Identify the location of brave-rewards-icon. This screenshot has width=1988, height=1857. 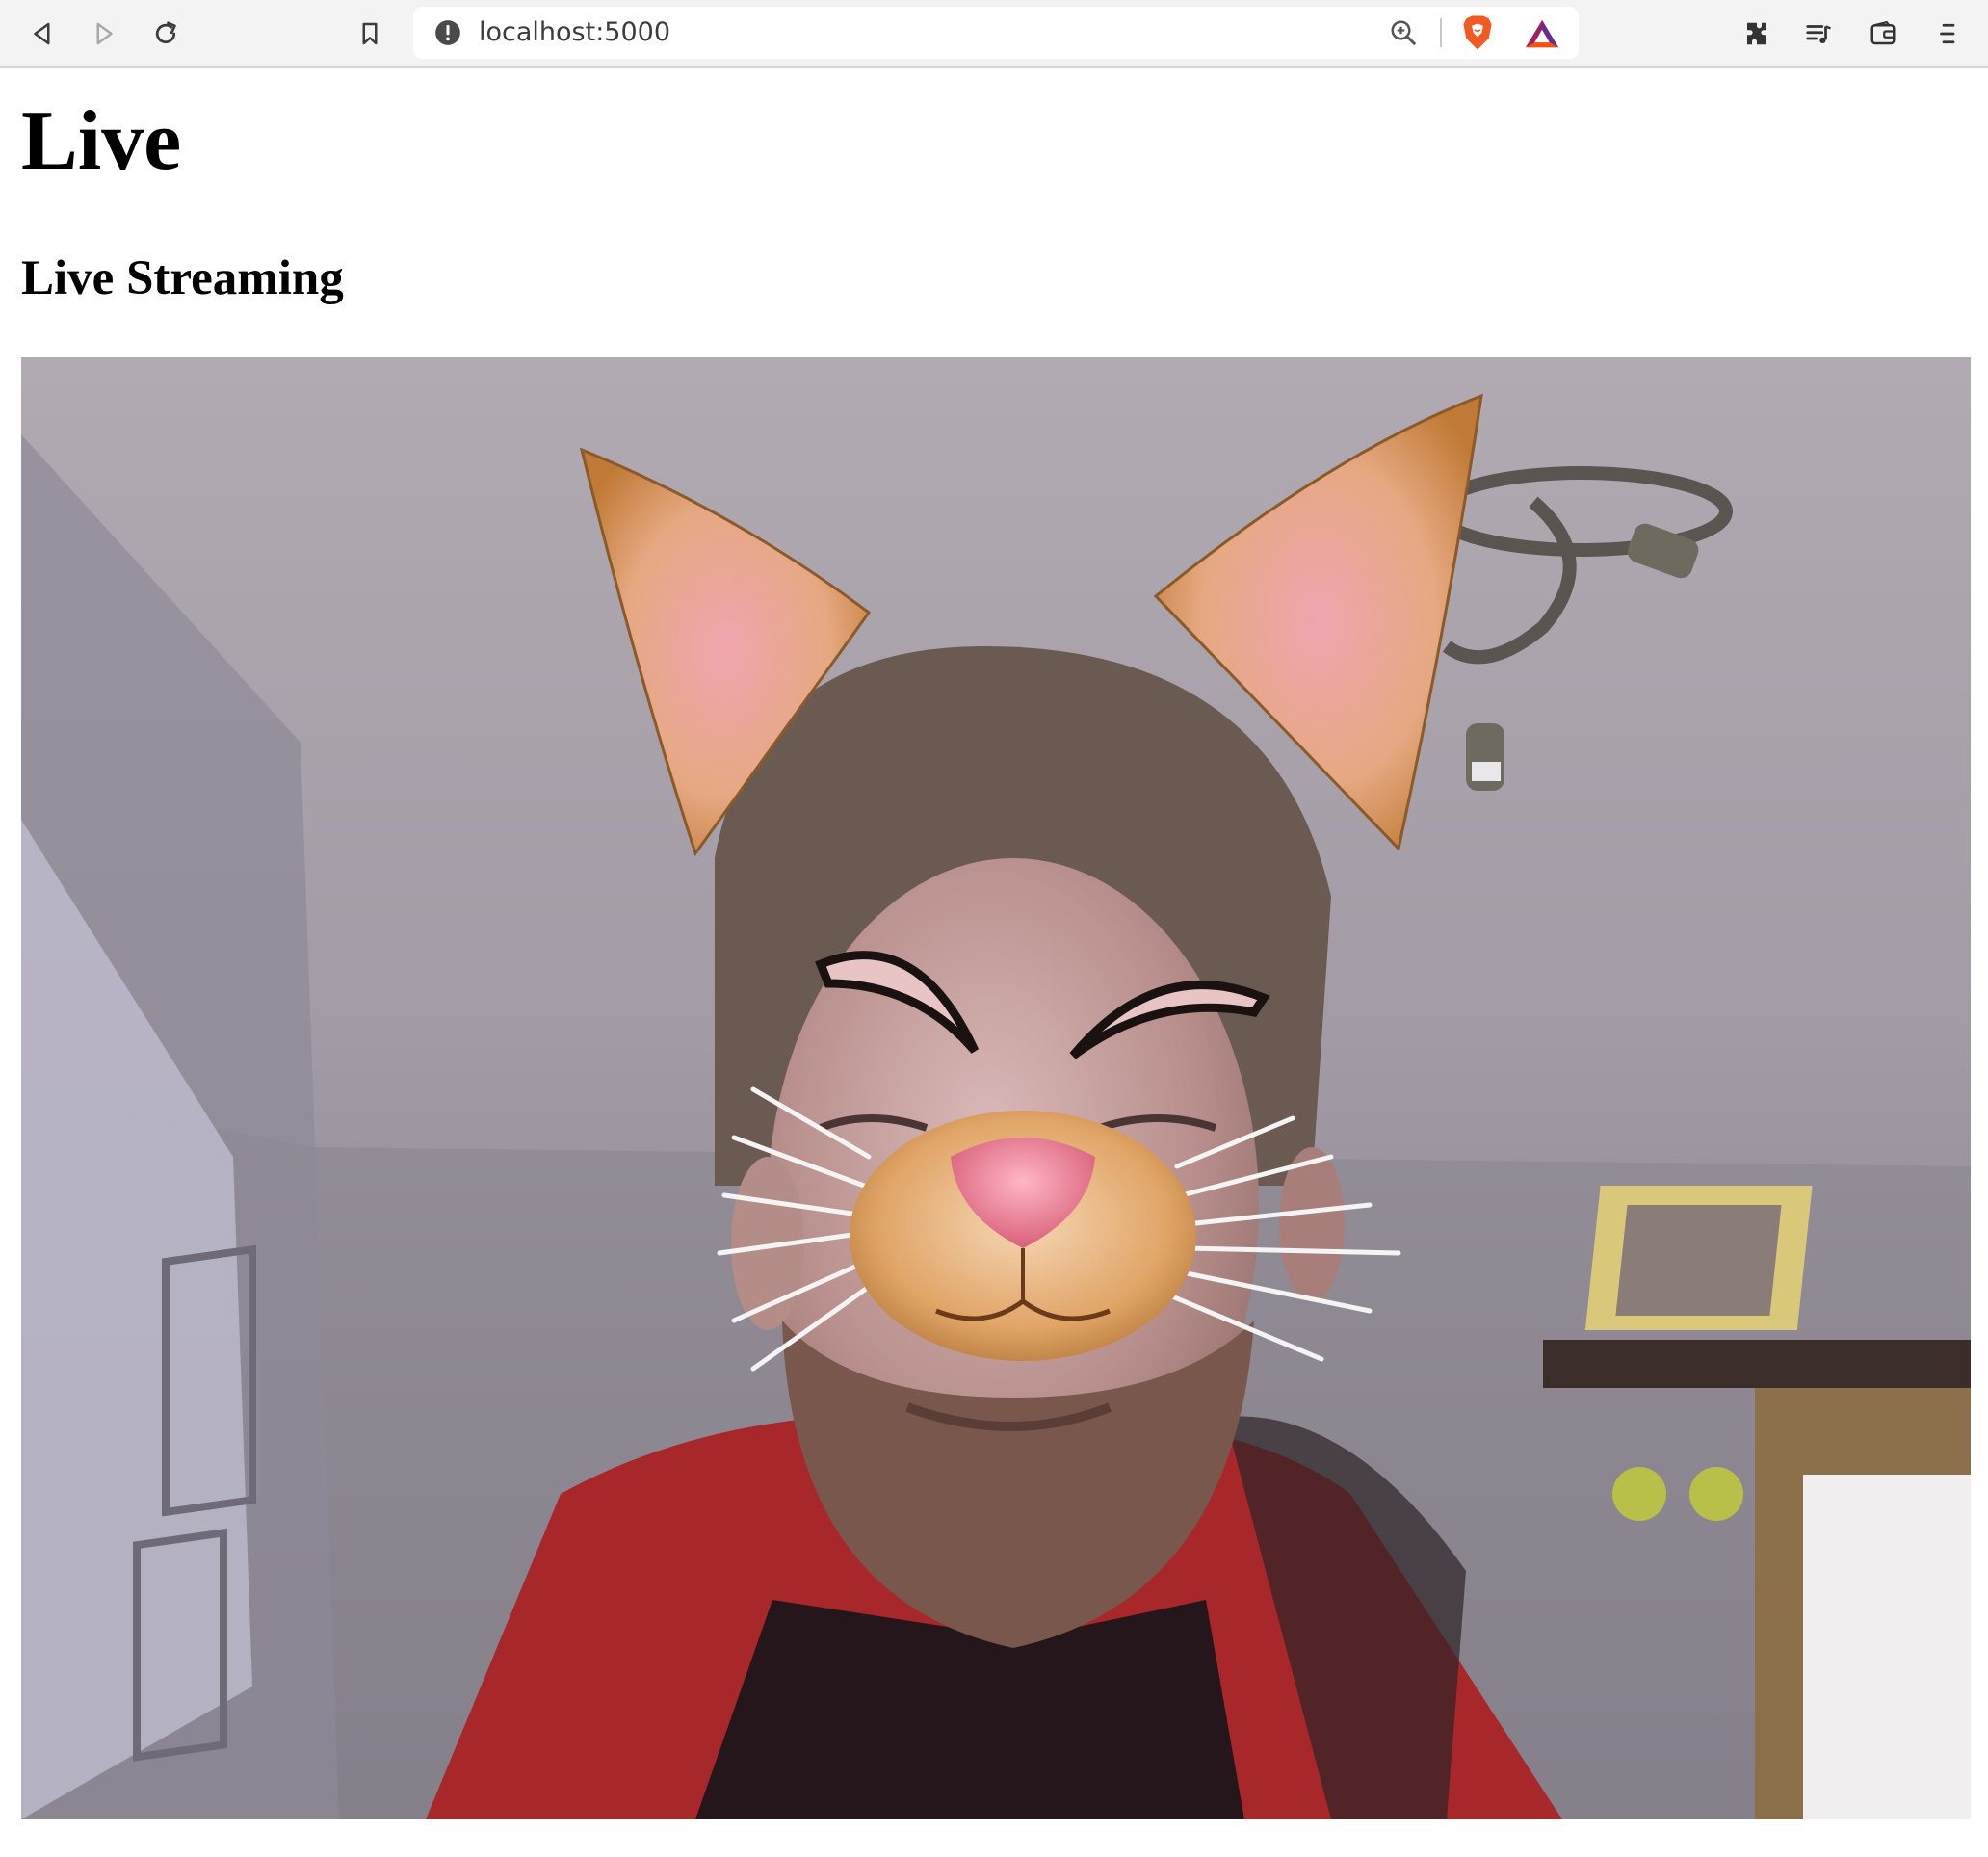
(1542, 33).